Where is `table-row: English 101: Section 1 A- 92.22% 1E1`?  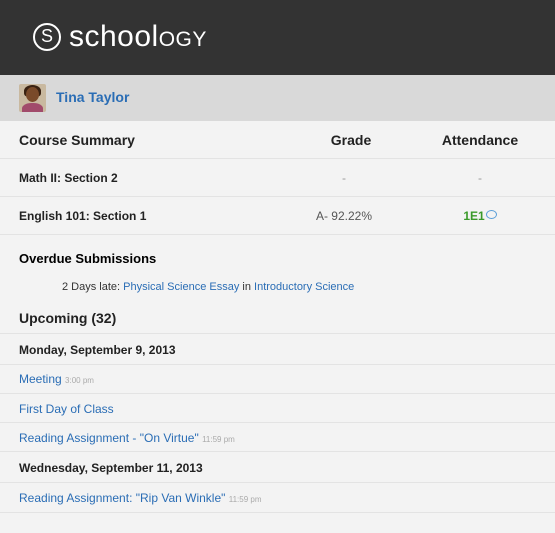 table-row: English 101: Section 1 A- 92.22% 1E1 is located at coordinates (277, 216).